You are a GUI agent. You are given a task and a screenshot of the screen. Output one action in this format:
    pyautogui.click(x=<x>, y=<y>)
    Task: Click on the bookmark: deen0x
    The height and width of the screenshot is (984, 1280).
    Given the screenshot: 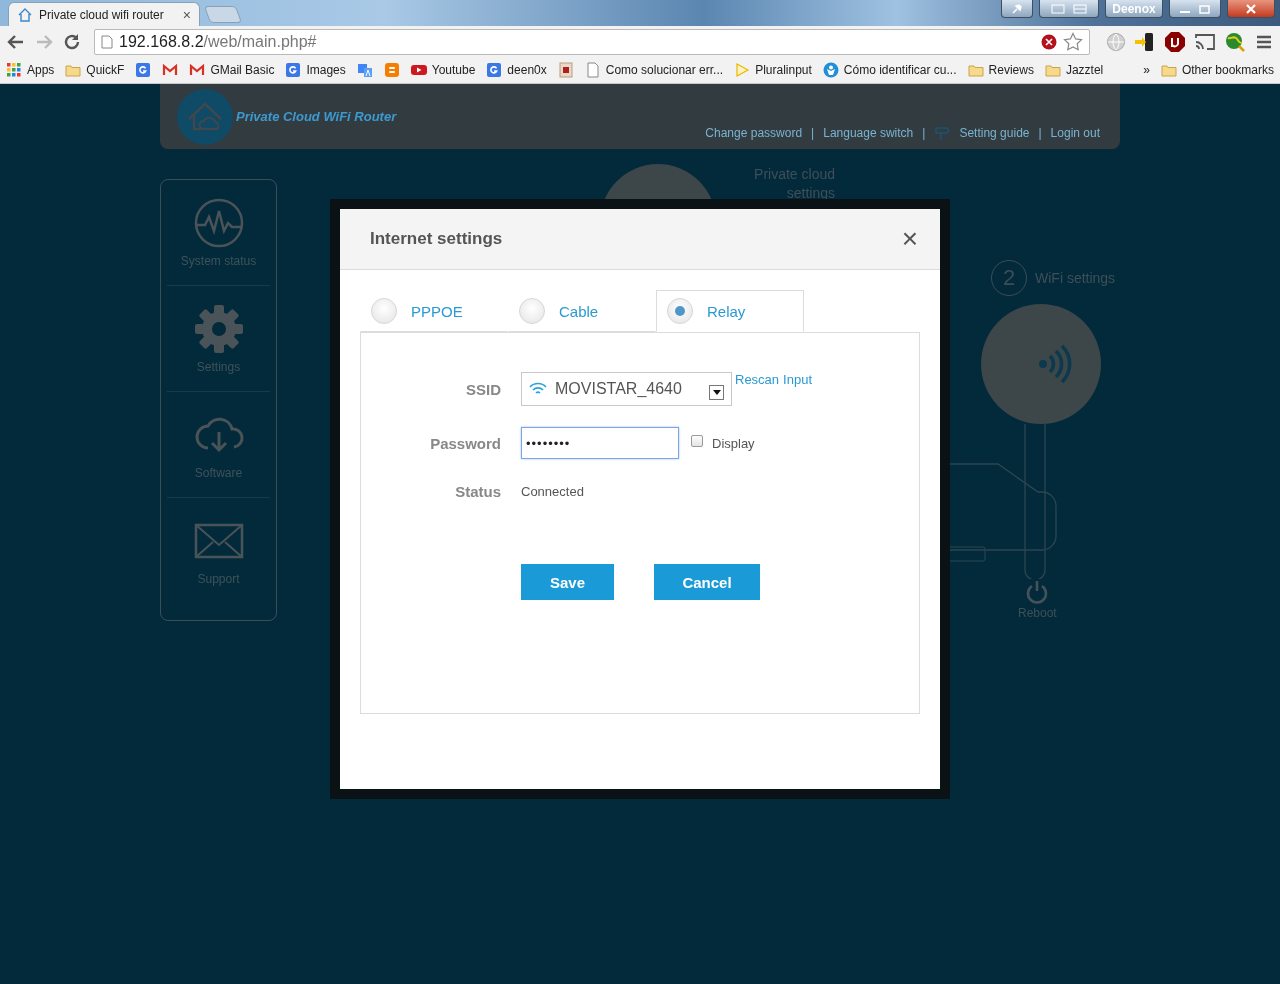 What is the action you would take?
    pyautogui.click(x=516, y=70)
    